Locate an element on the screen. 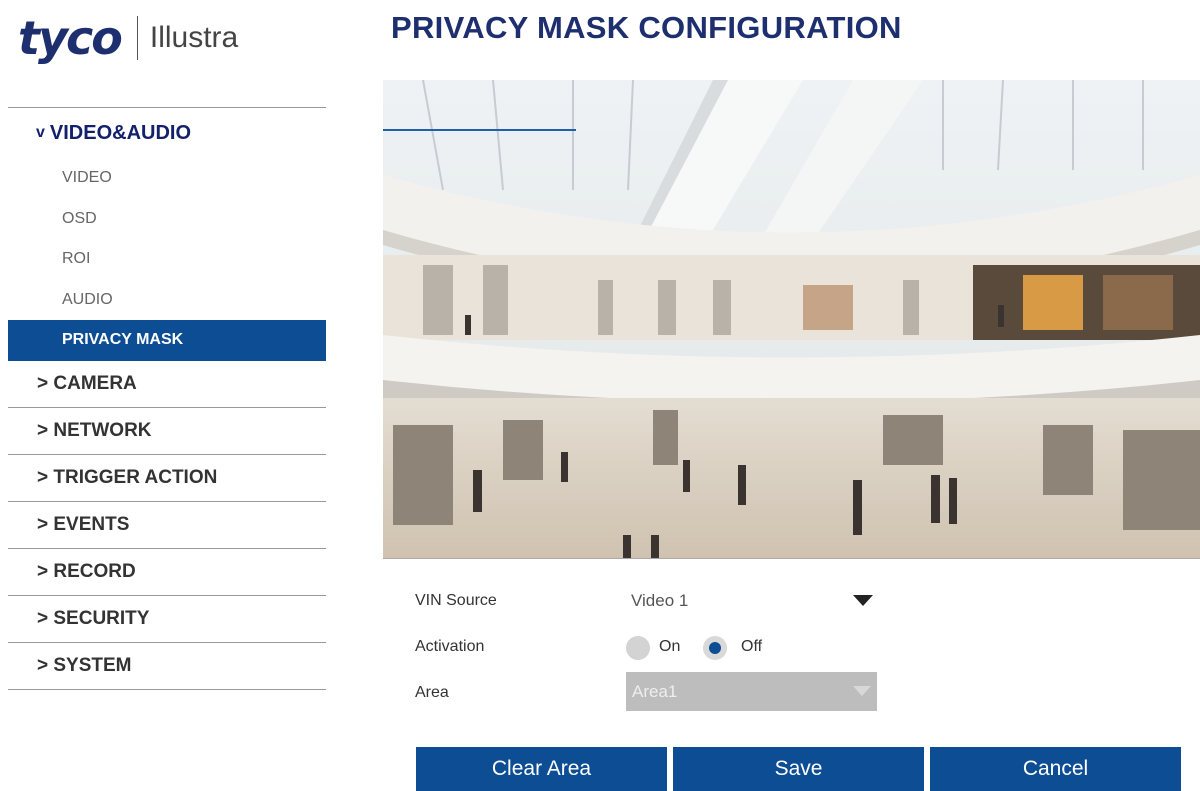  area-select: Area1 is located at coordinates (751, 691).